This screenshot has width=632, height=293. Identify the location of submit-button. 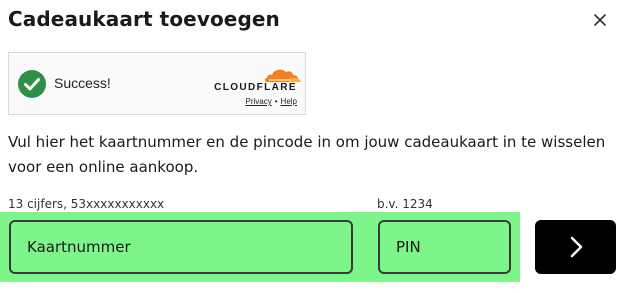
(575, 247).